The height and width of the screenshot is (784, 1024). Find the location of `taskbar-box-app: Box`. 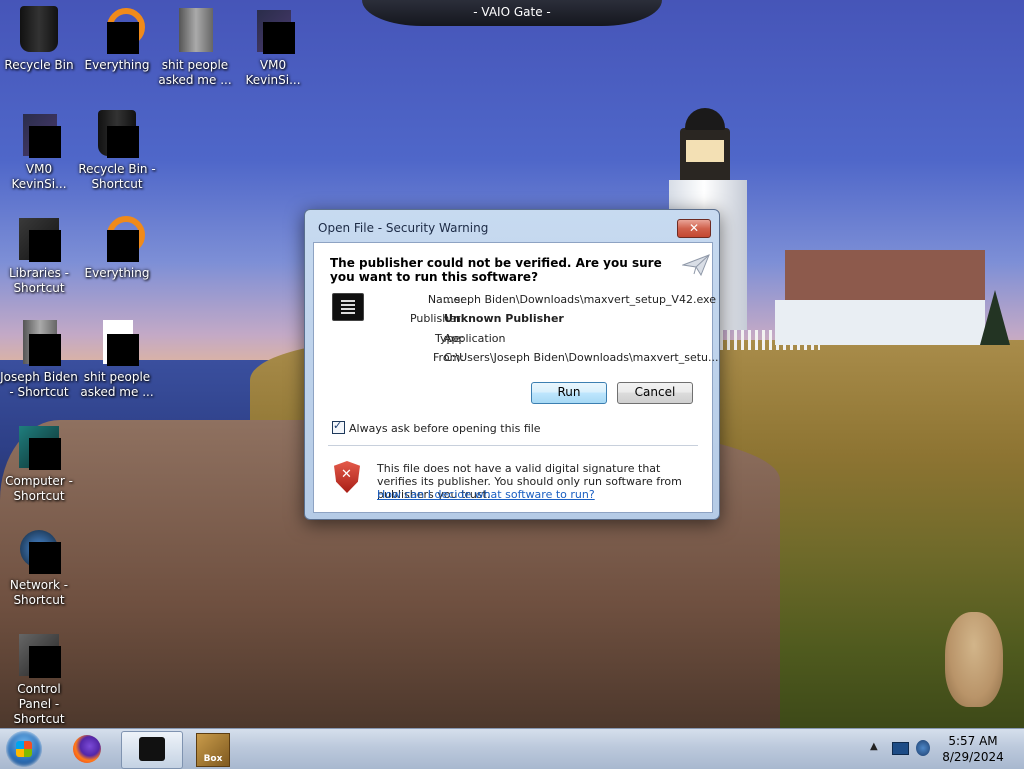

taskbar-box-app: Box is located at coordinates (213, 749).